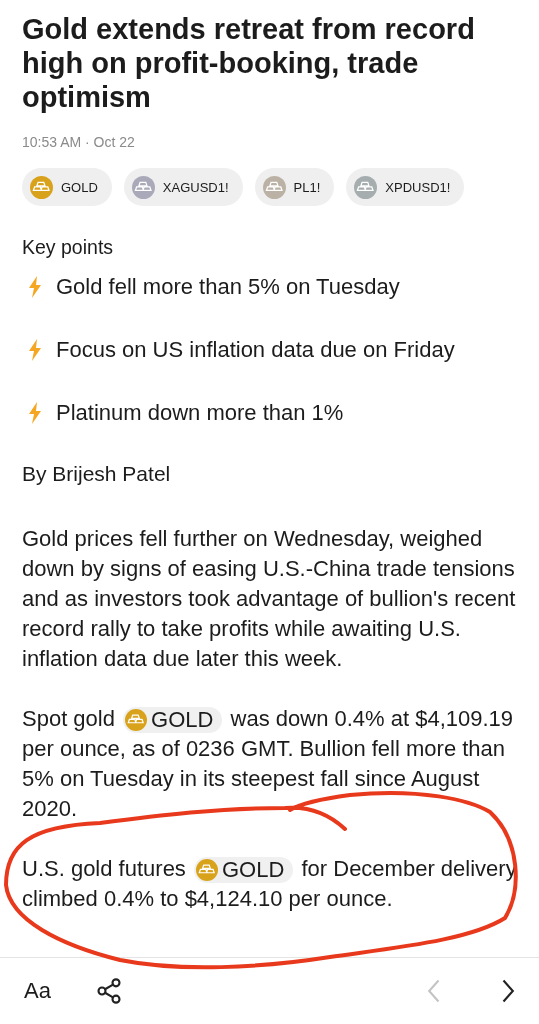 The height and width of the screenshot is (1024, 539). Describe the element at coordinates (249, 63) in the screenshot. I see `article-title: Gold extends retreat from record high on profit-booking, trade optimism` at that location.